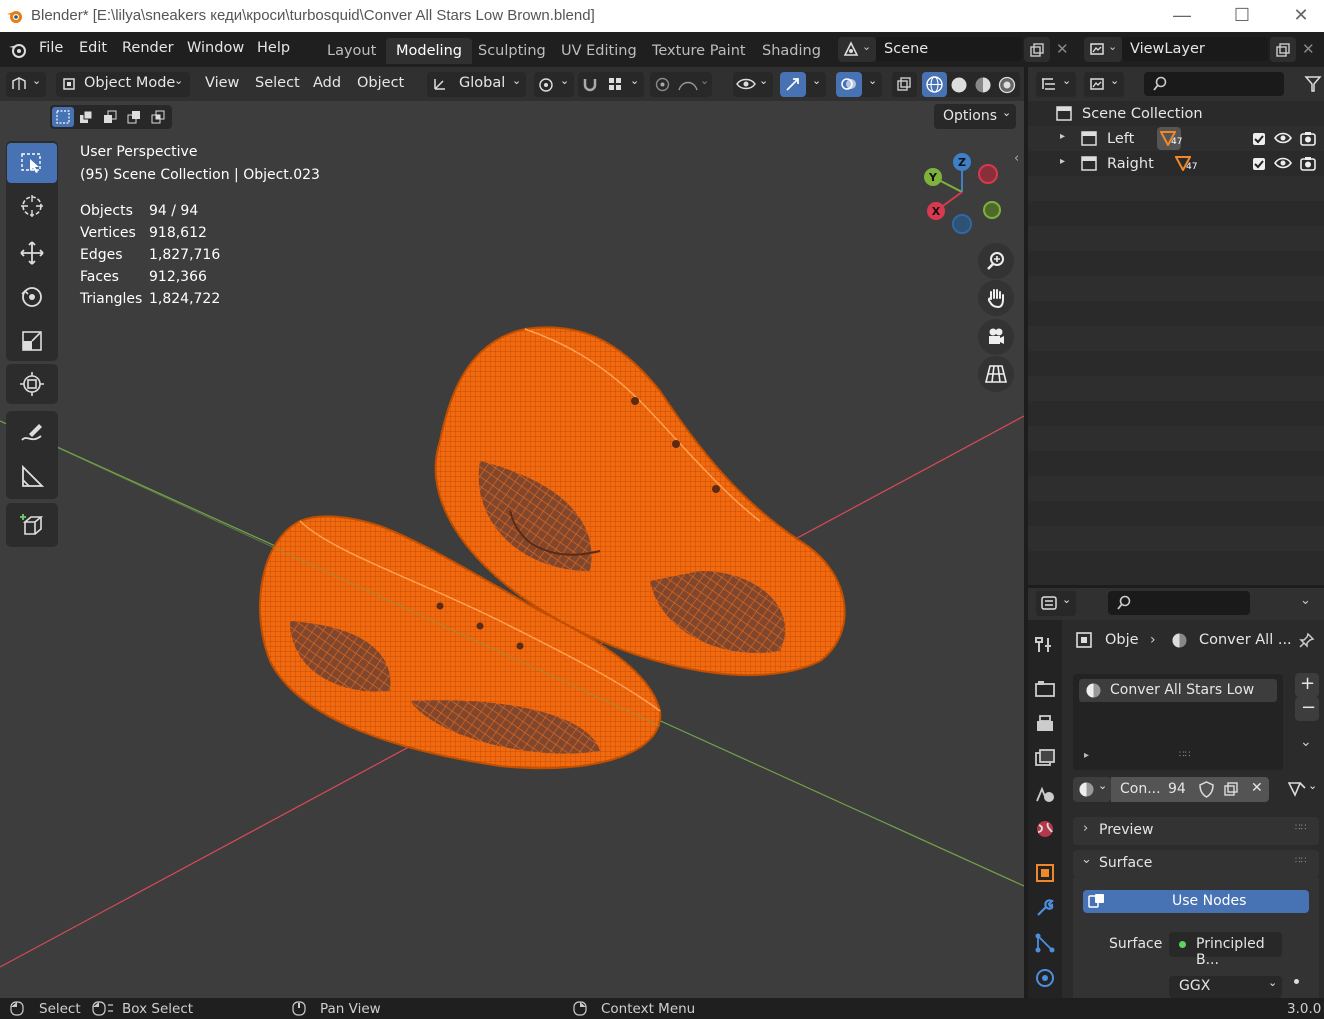  I want to click on ortho-toggle-button, so click(996, 374).